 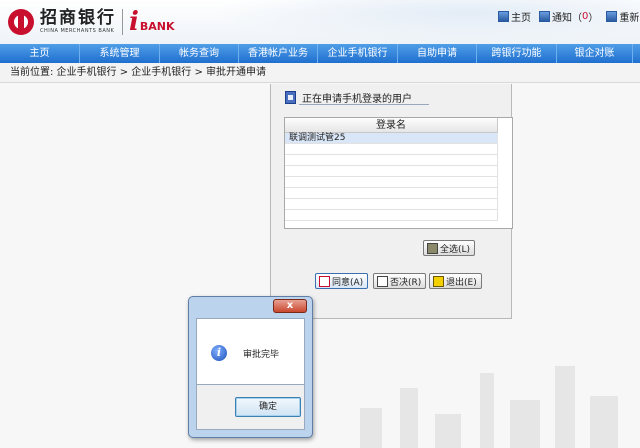 I want to click on agree-button: 同意(A), so click(x=342, y=281).